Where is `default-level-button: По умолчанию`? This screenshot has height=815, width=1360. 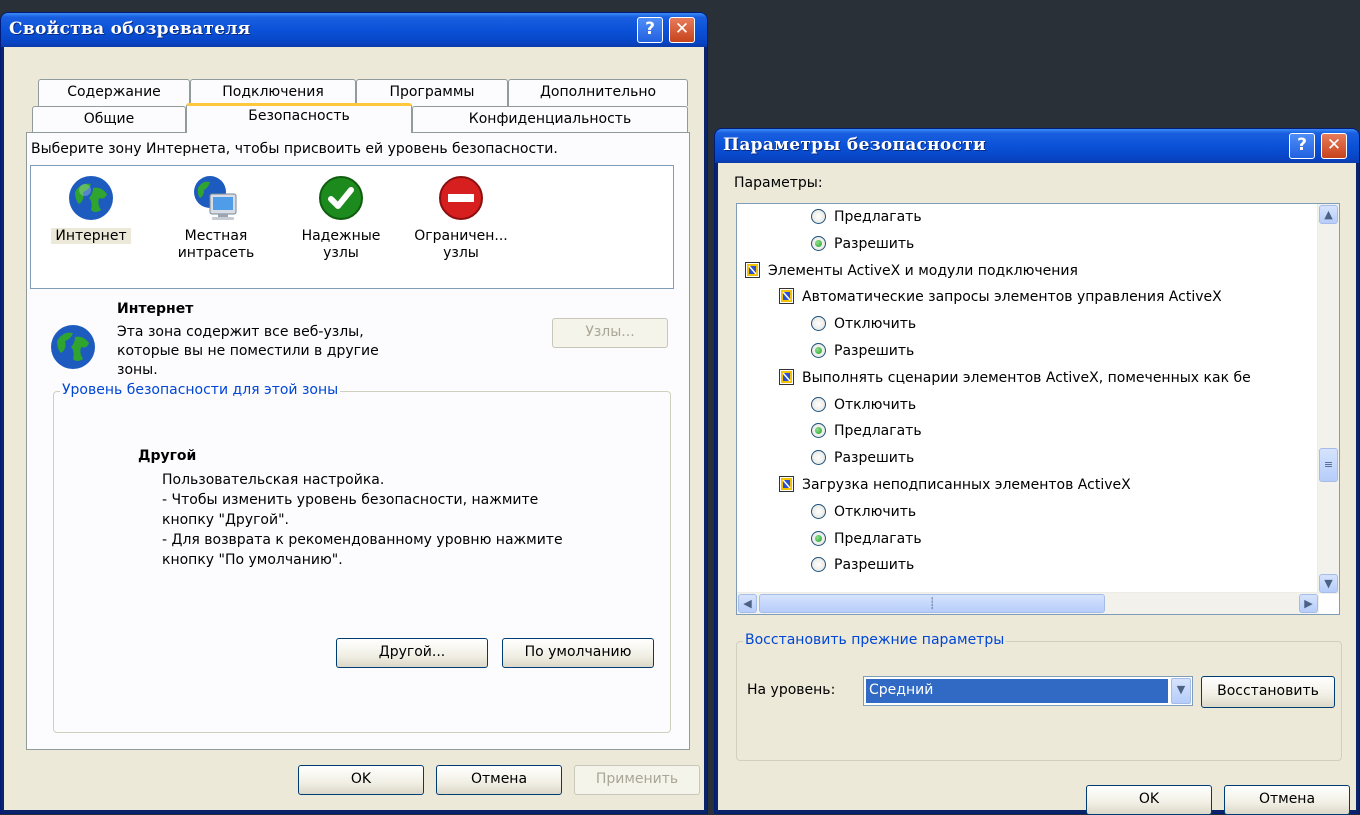 default-level-button: По умолчанию is located at coordinates (578, 653).